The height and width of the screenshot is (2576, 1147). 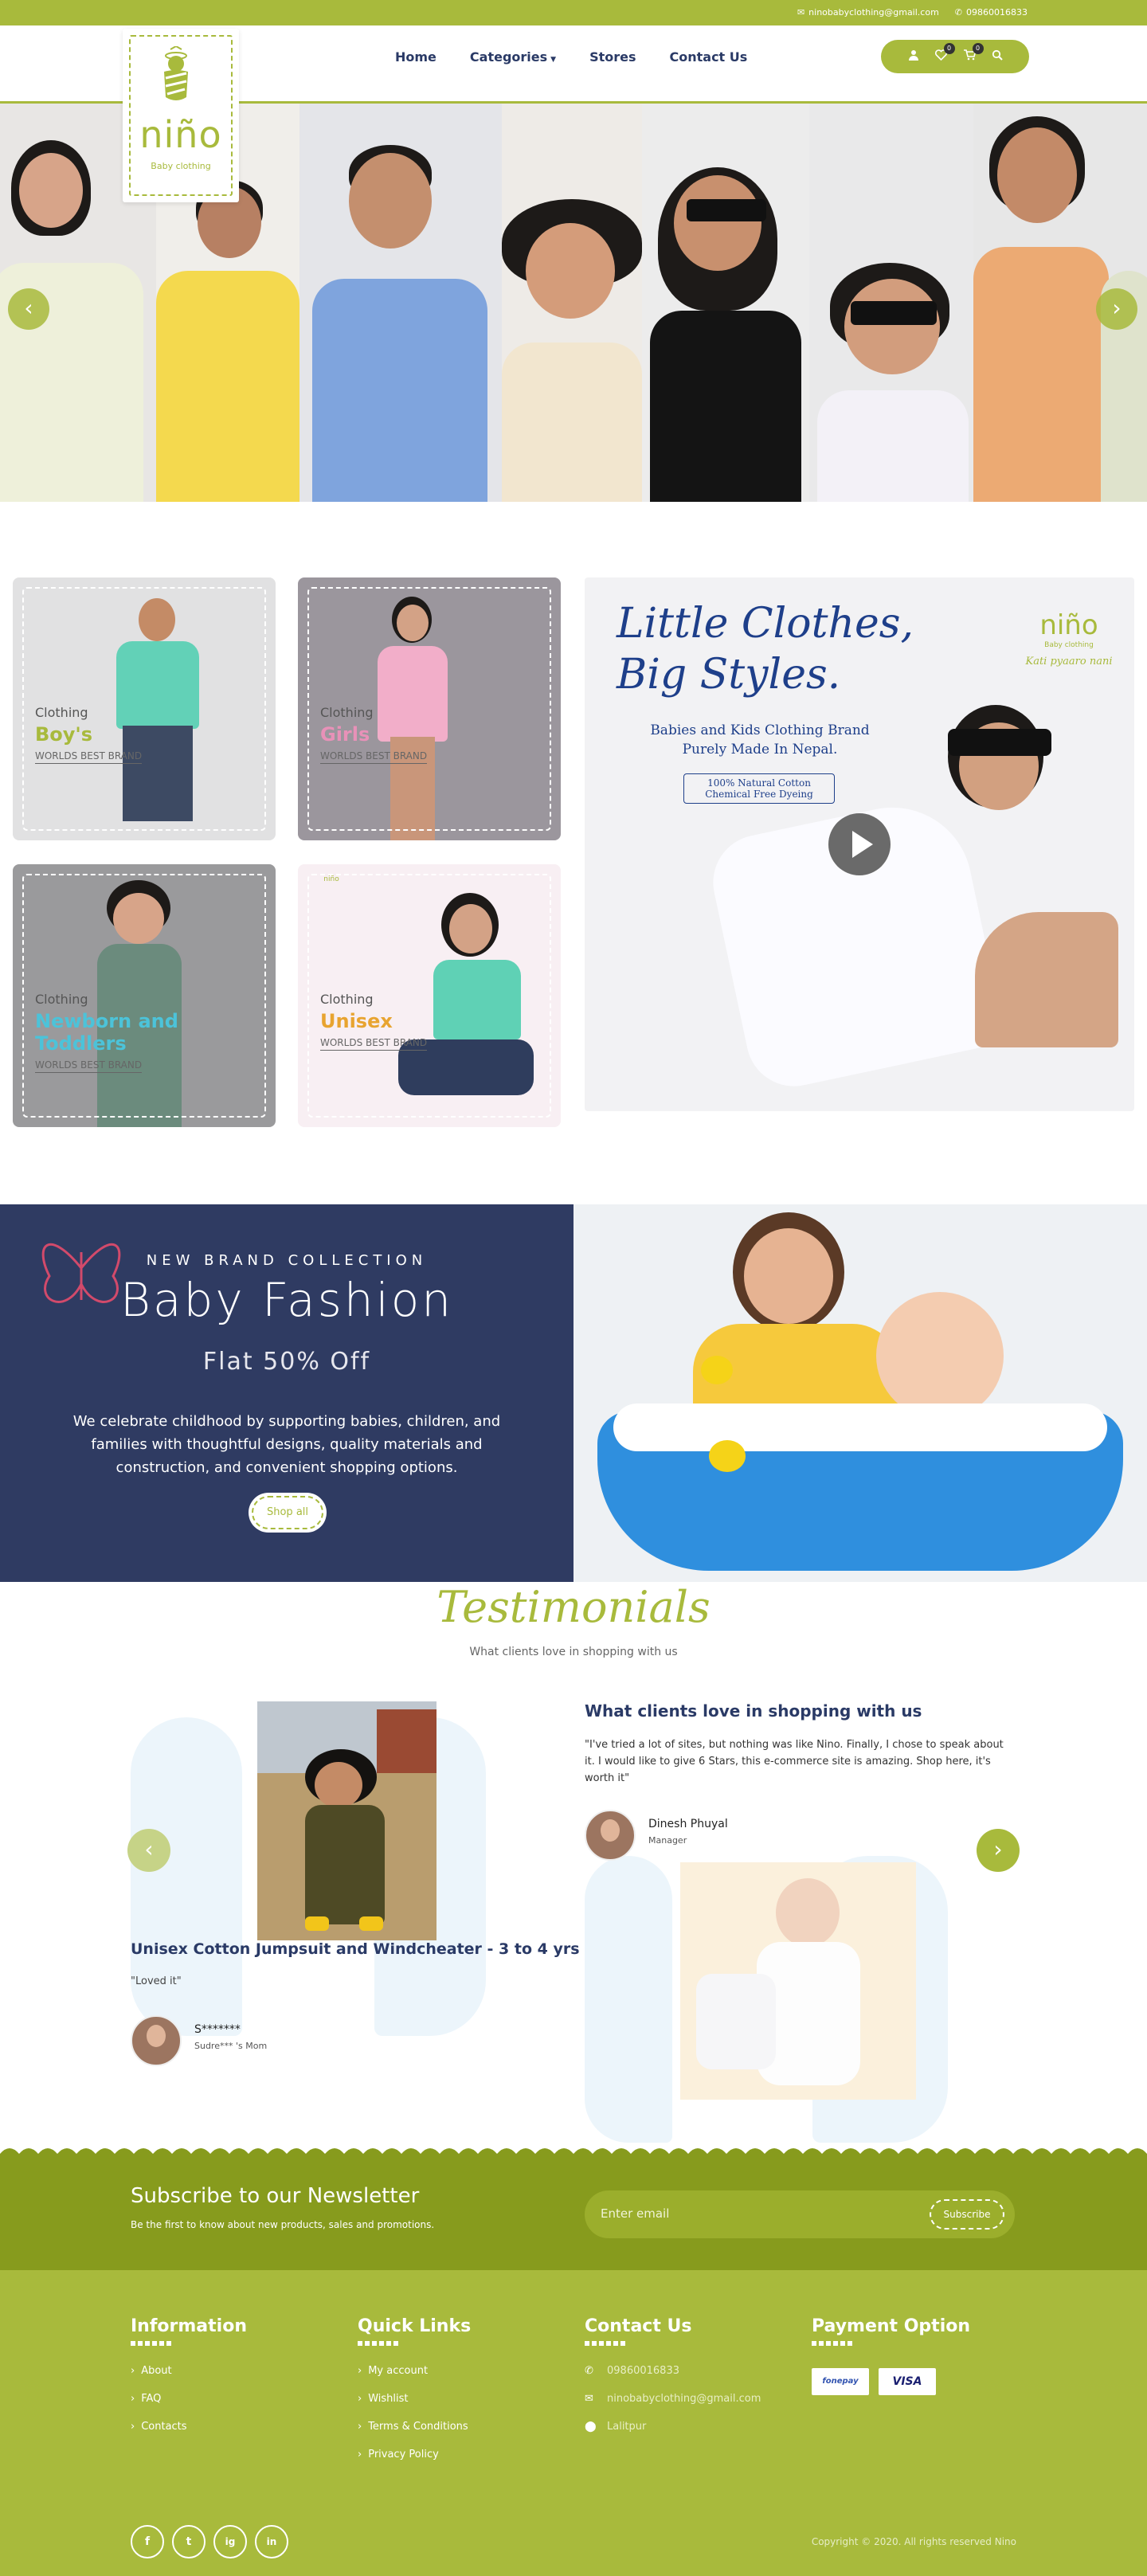 I want to click on promo-headline-line2: Big Styles., so click(x=729, y=675).